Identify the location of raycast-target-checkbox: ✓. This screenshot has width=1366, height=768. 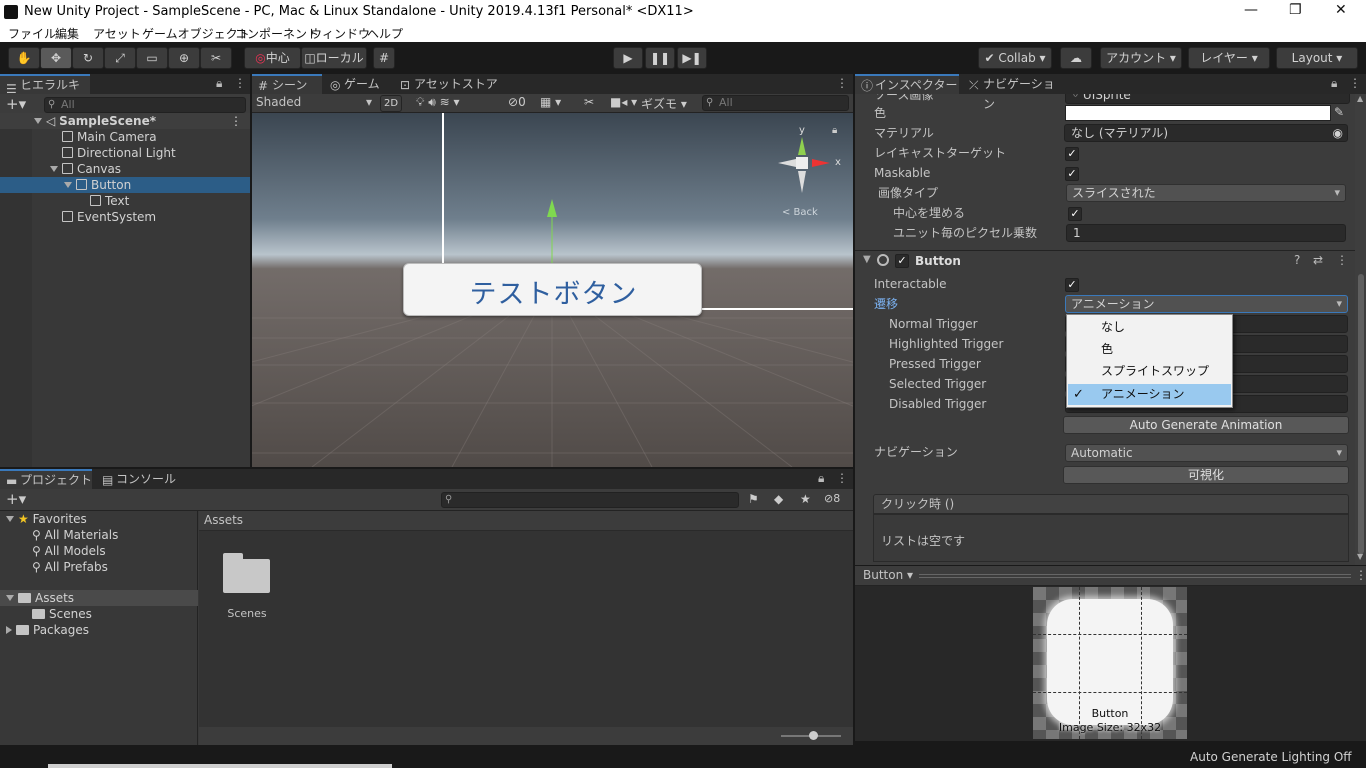
(1072, 154).